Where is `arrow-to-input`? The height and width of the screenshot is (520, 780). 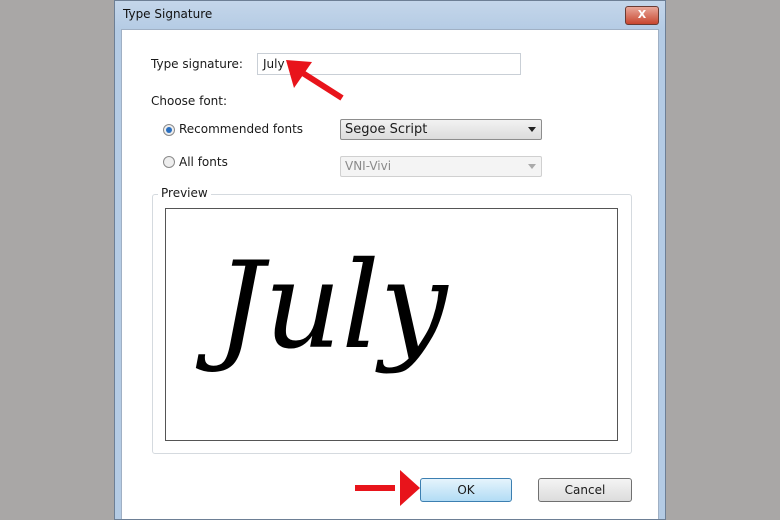 arrow-to-input is located at coordinates (315, 80).